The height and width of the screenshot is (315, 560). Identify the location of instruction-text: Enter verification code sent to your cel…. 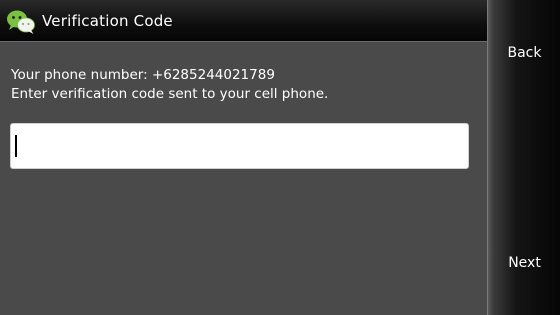
(170, 94).